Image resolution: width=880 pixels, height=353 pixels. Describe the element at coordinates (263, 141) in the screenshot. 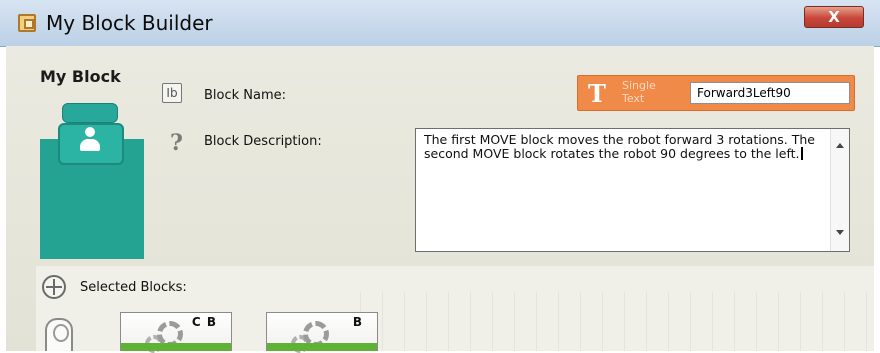

I see `block-description-label: Block Description:` at that location.